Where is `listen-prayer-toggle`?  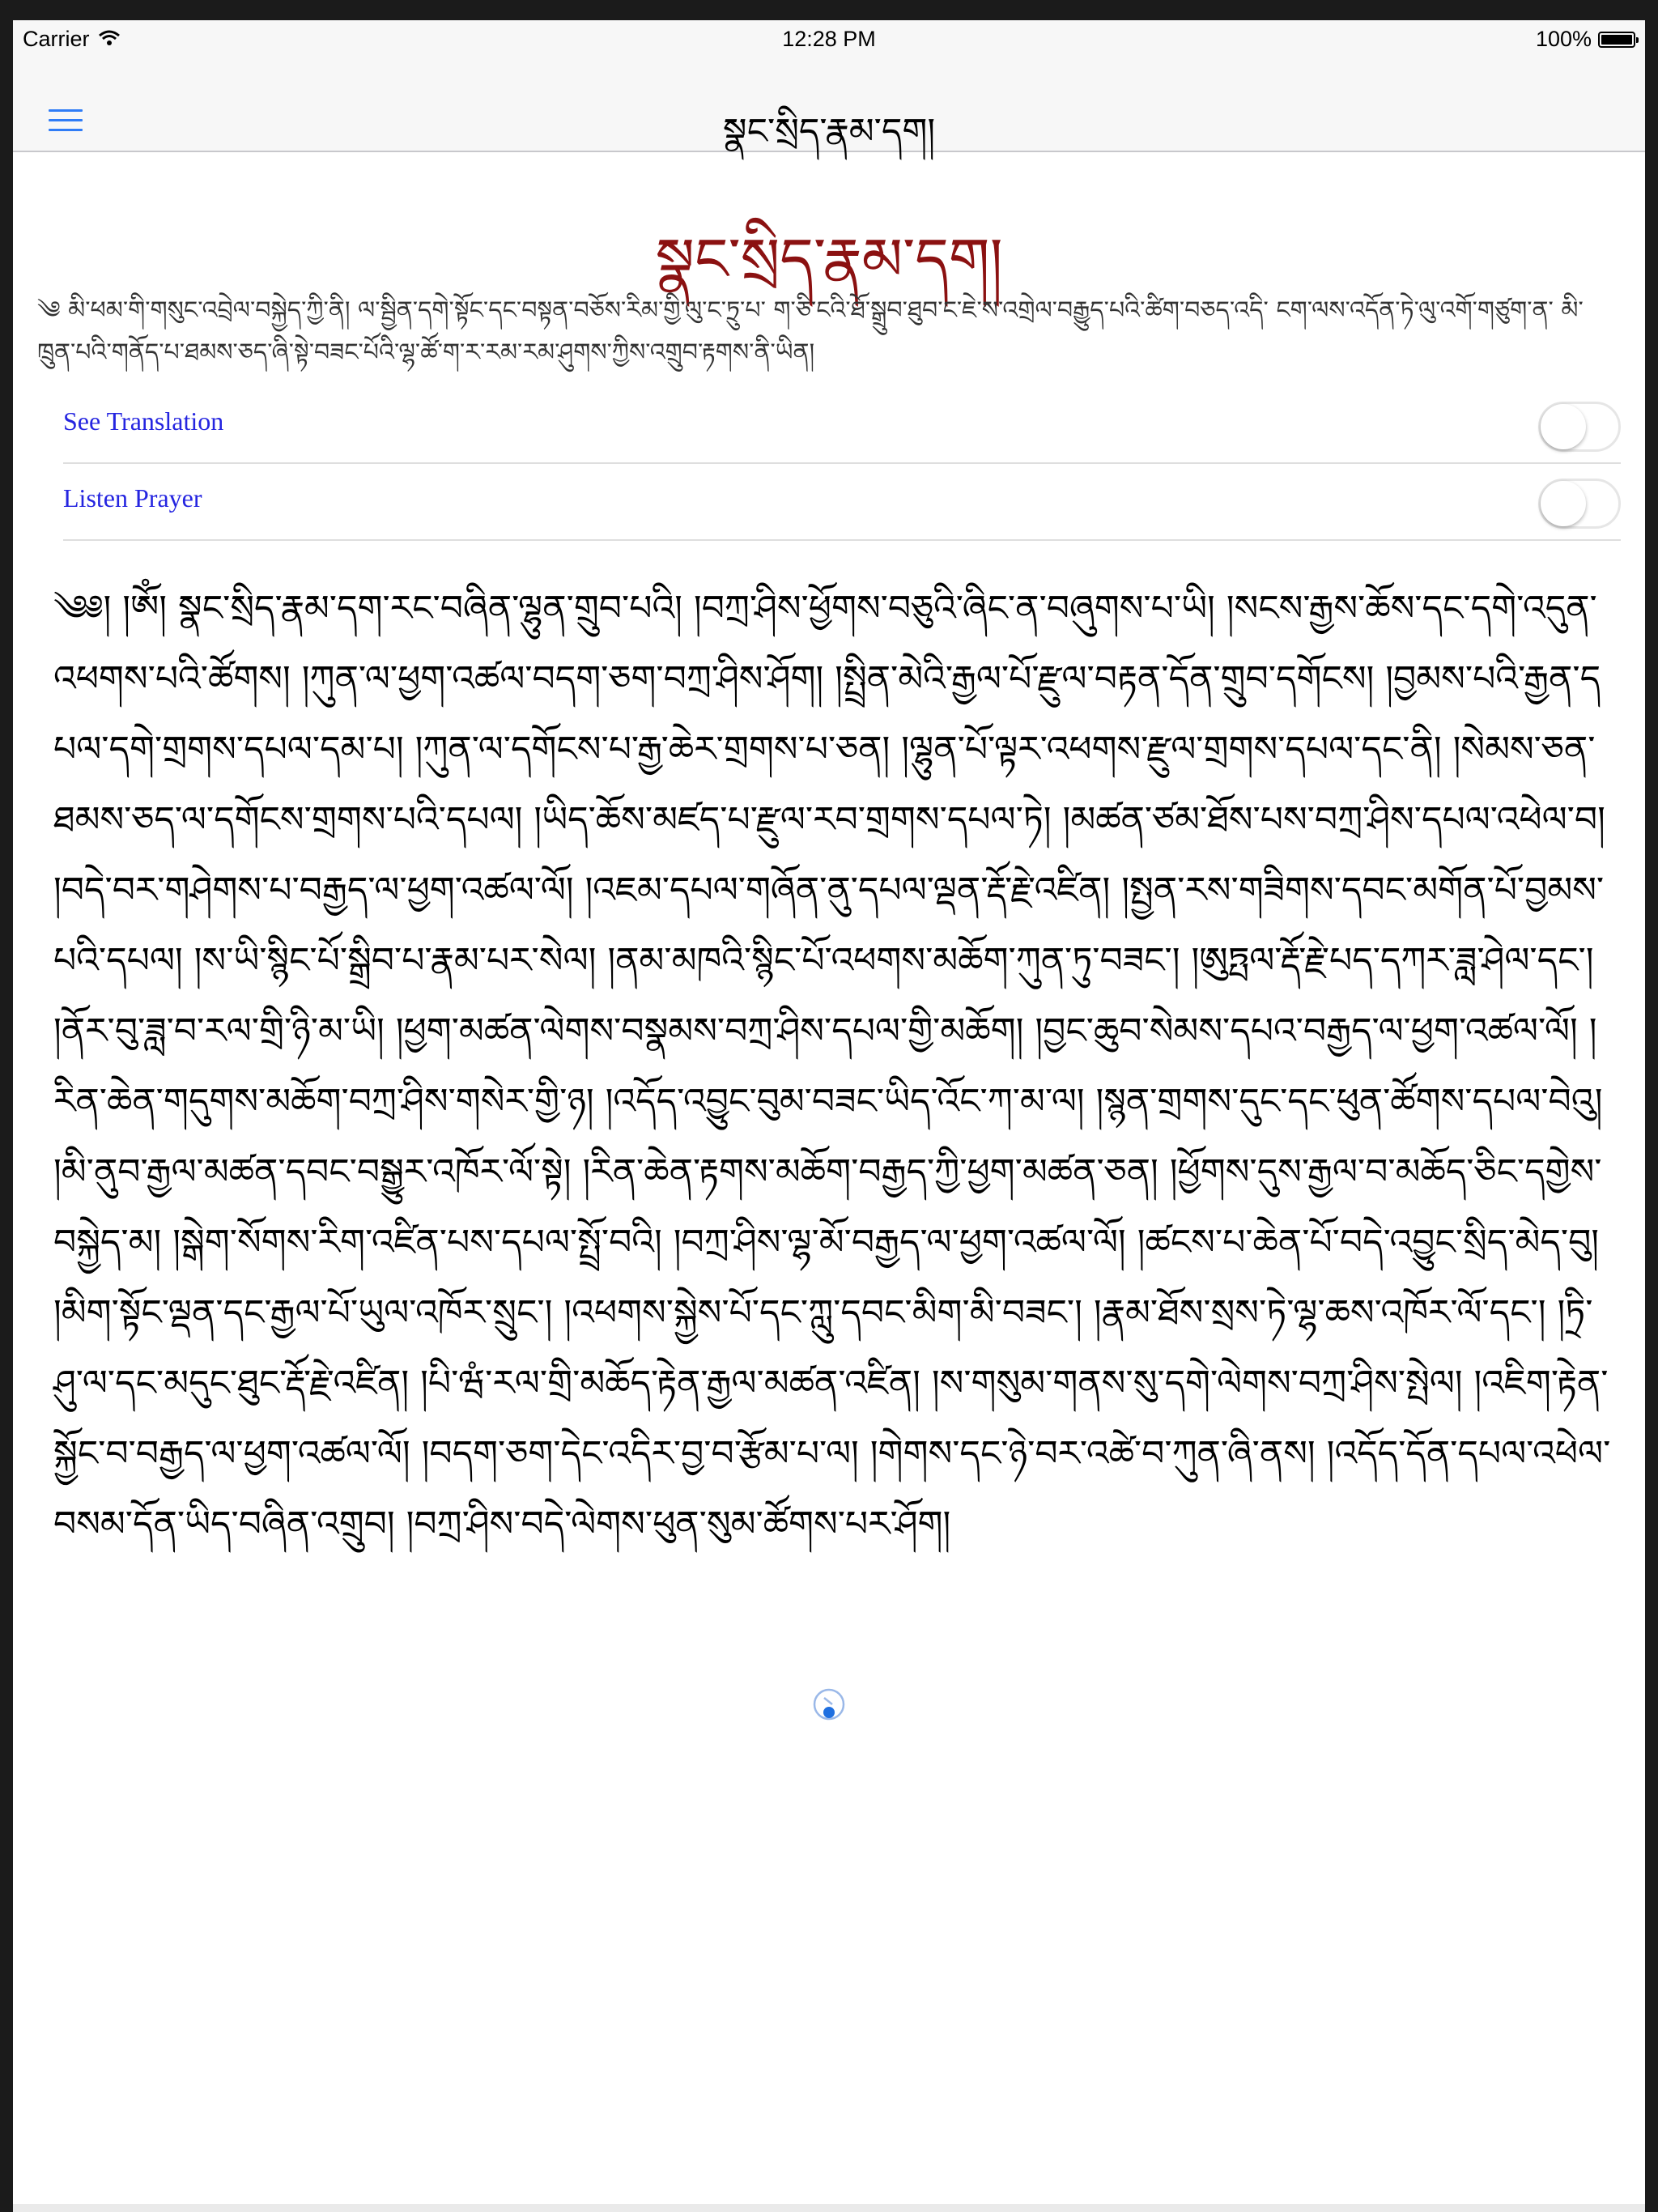 listen-prayer-toggle is located at coordinates (1579, 504).